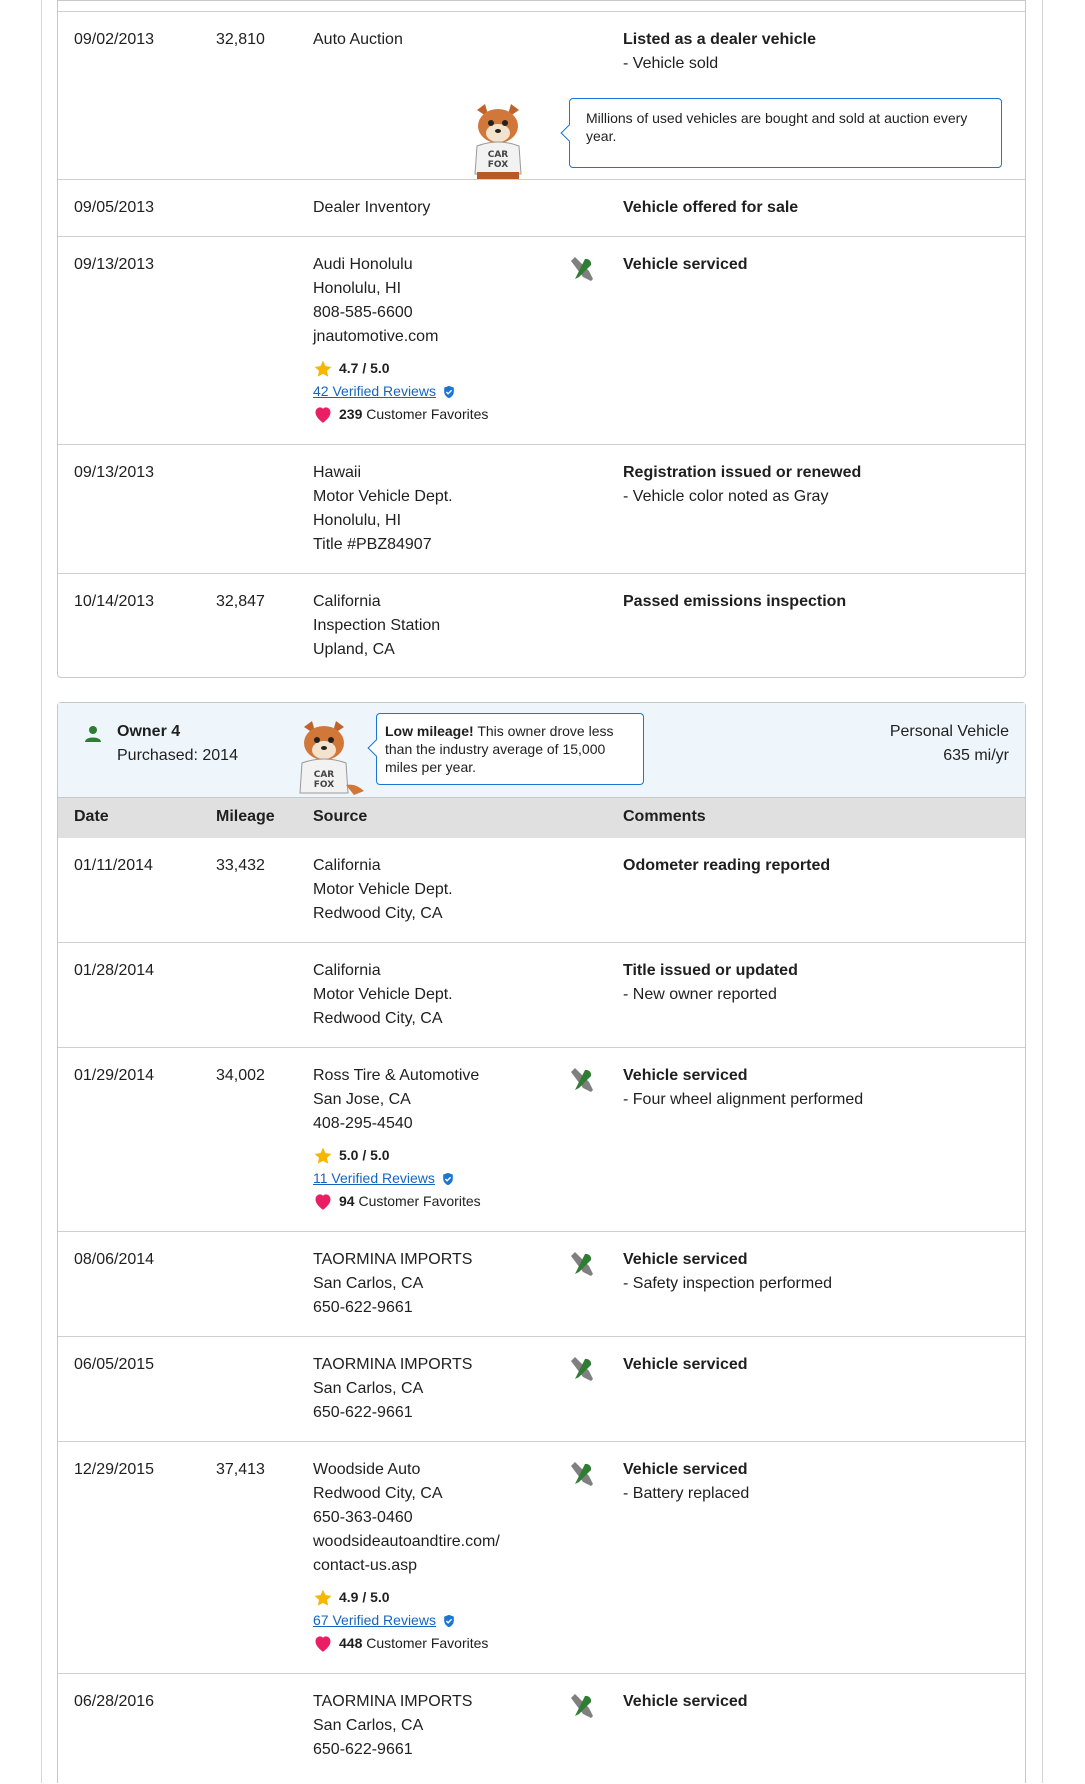  Describe the element at coordinates (719, 39) in the screenshot. I see `comment-title: Listed as a dealer vehicle` at that location.